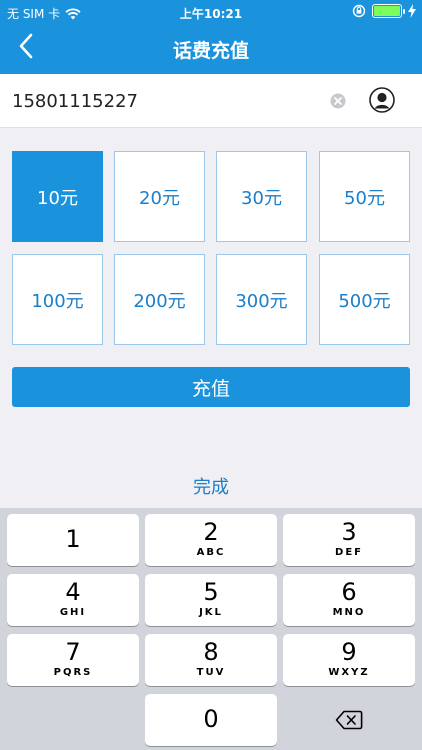  Describe the element at coordinates (338, 101) in the screenshot. I see `clear-input-icon` at that location.